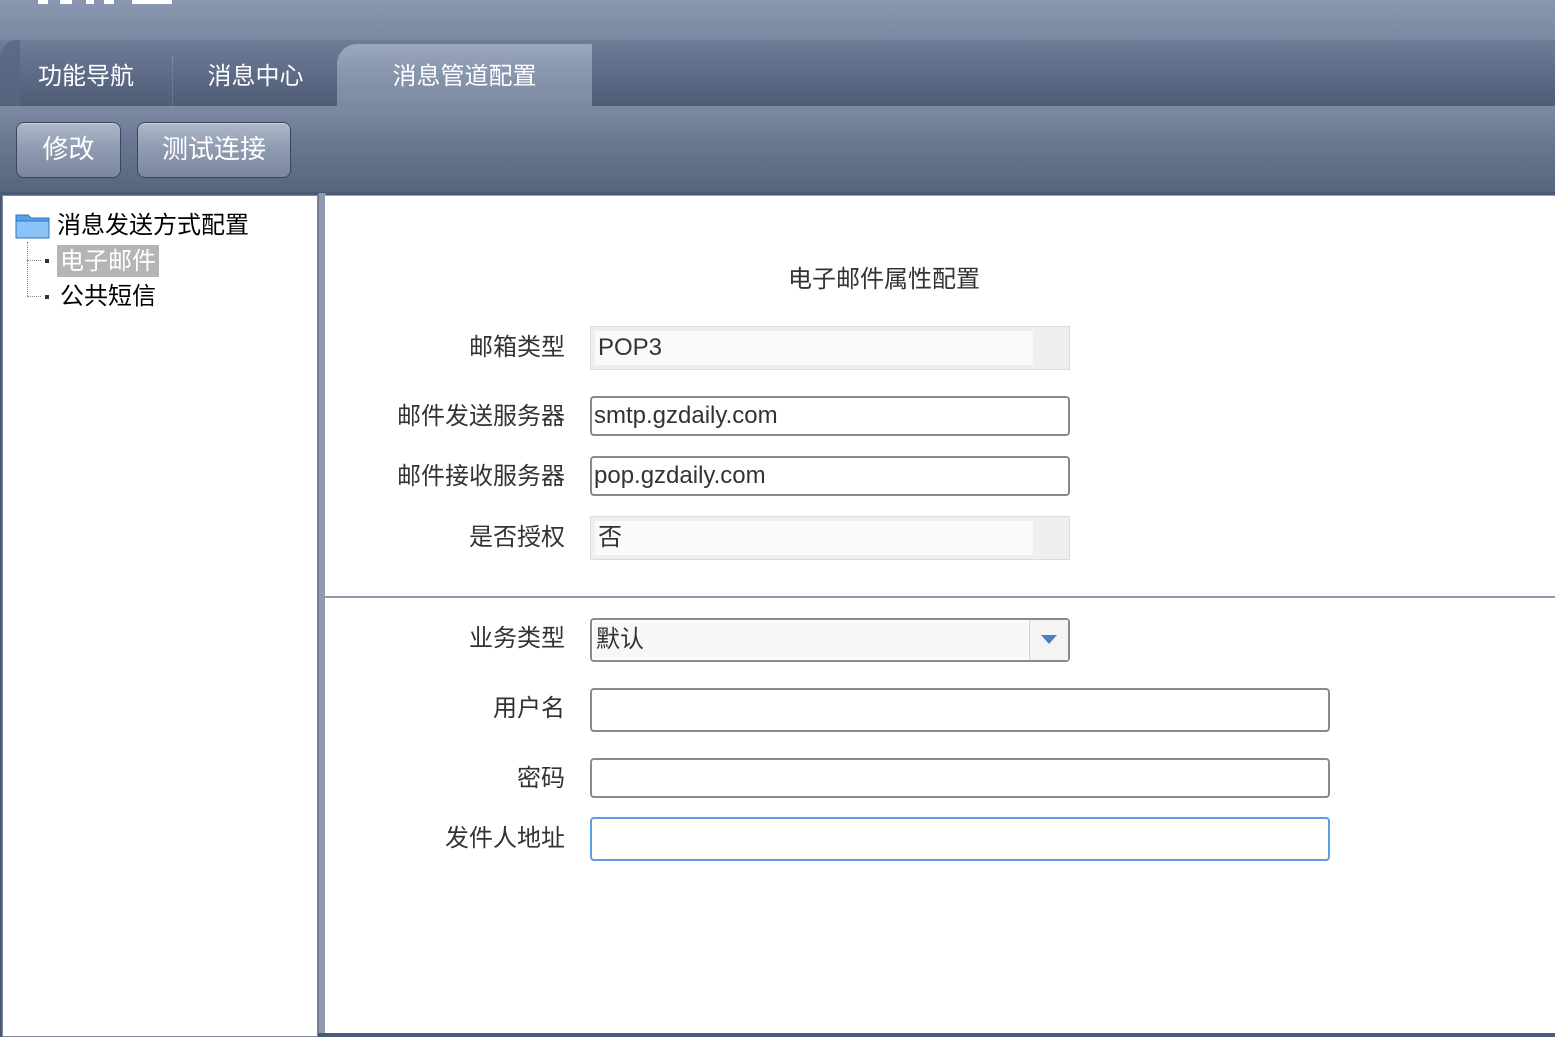 The image size is (1555, 1037). What do you see at coordinates (105, 2) in the screenshot?
I see `logo` at bounding box center [105, 2].